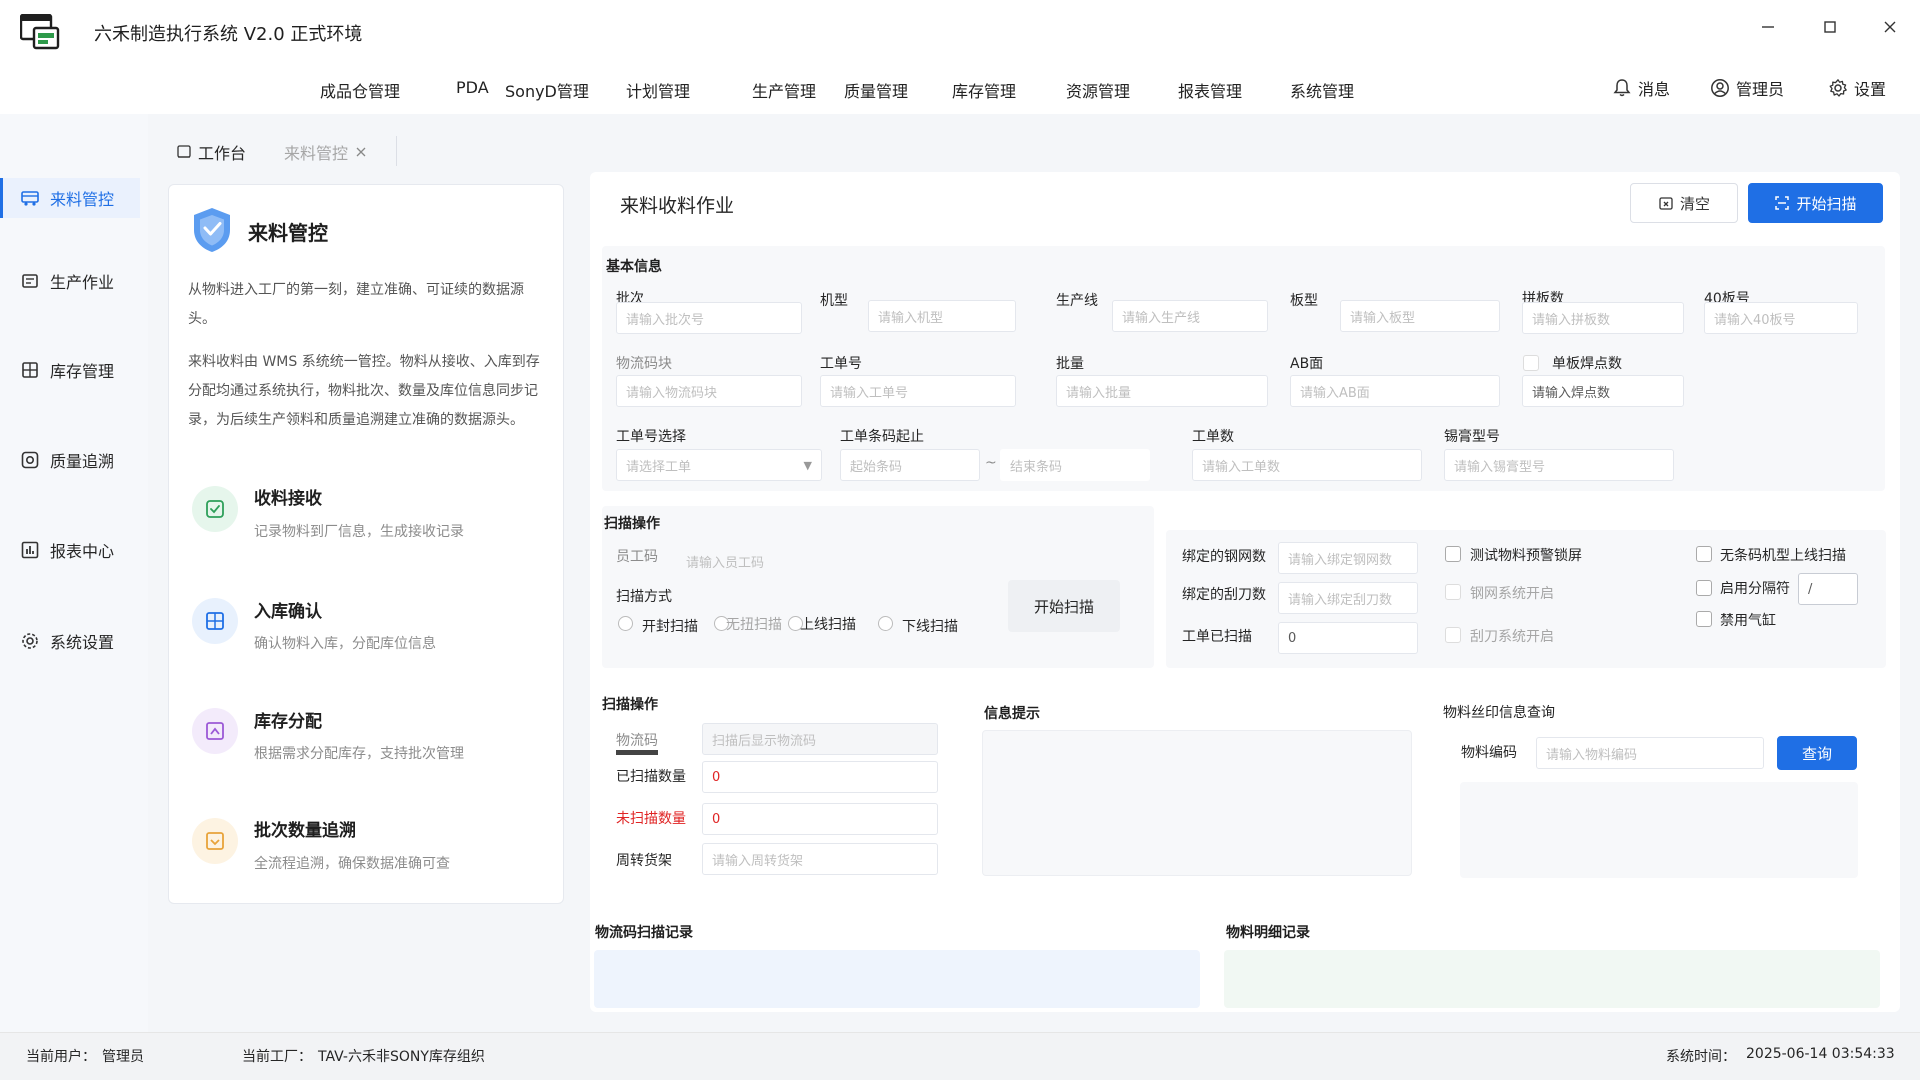  Describe the element at coordinates (1472, 437) in the screenshot. I see `solder-paste-label: 锡膏型号` at that location.